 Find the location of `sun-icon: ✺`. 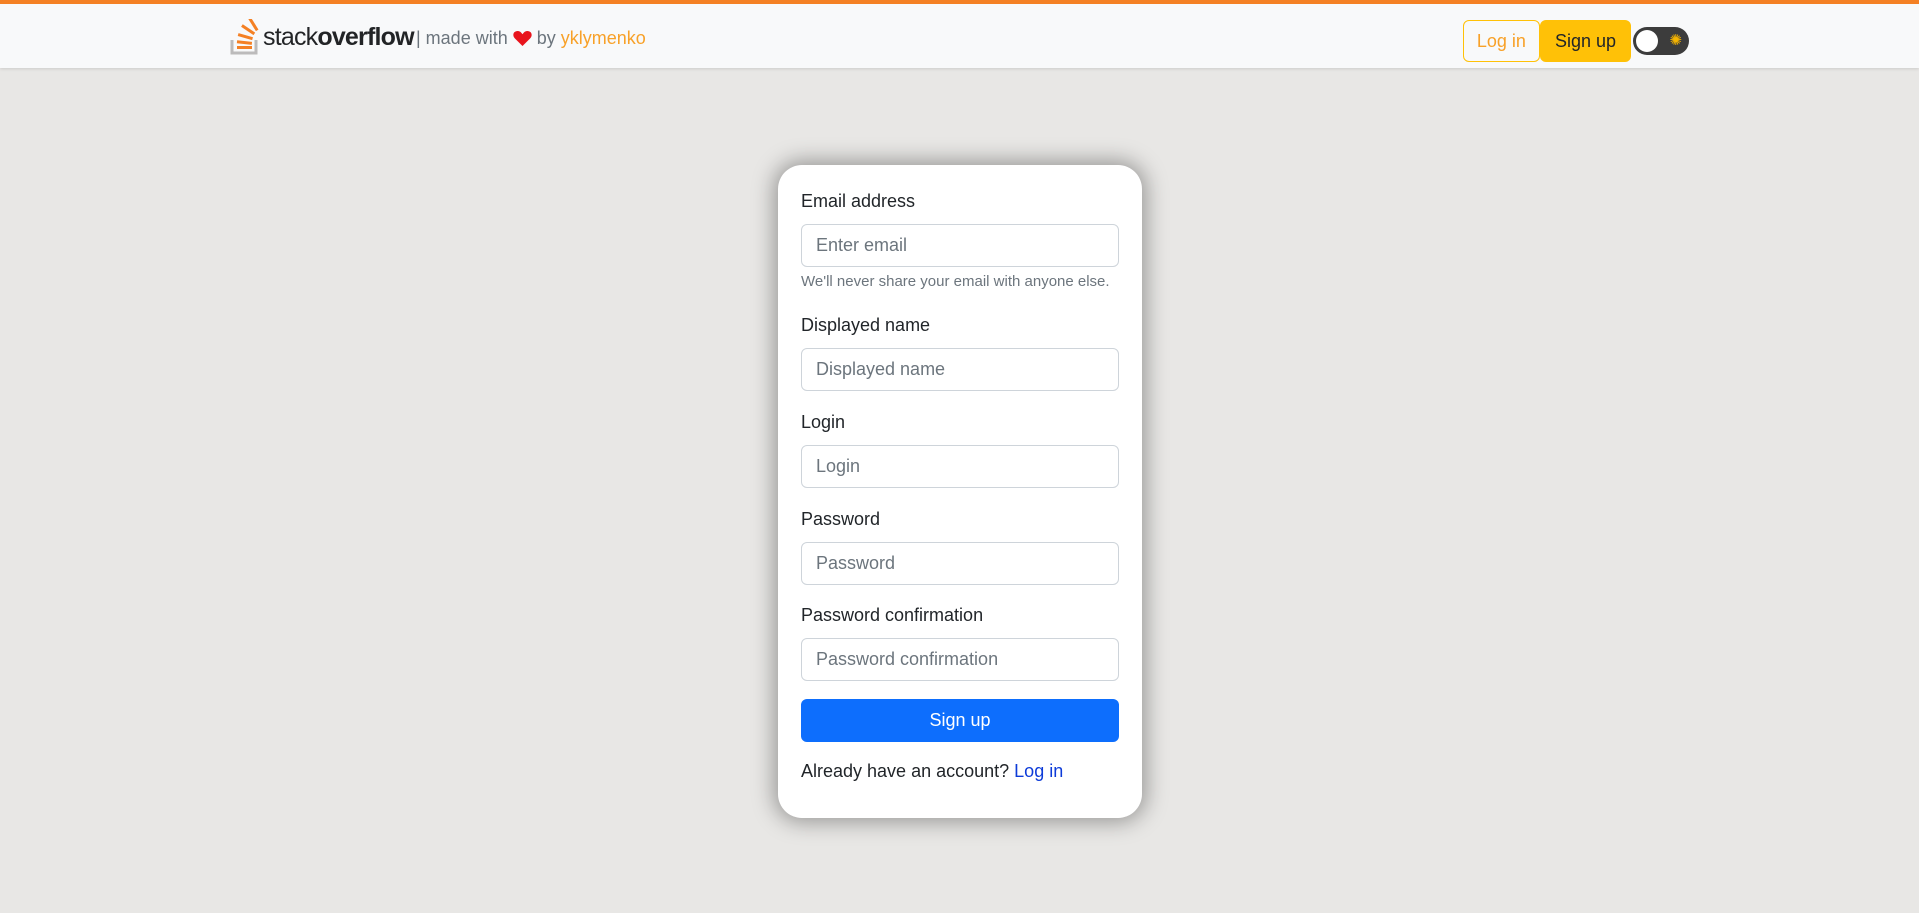

sun-icon: ✺ is located at coordinates (1675, 40).